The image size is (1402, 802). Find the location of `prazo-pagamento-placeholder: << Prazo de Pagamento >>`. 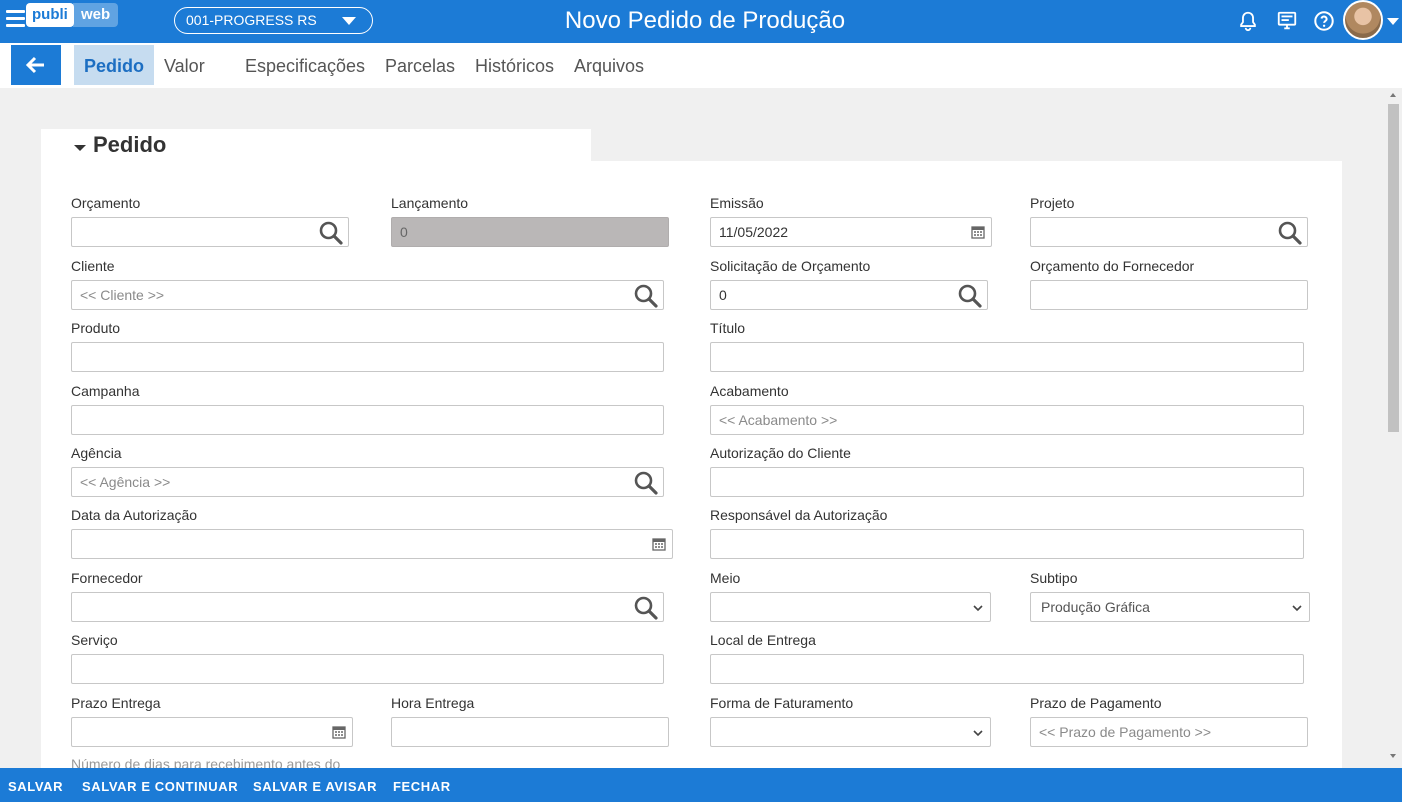

prazo-pagamento-placeholder: << Prazo de Pagamento >> is located at coordinates (1125, 732).